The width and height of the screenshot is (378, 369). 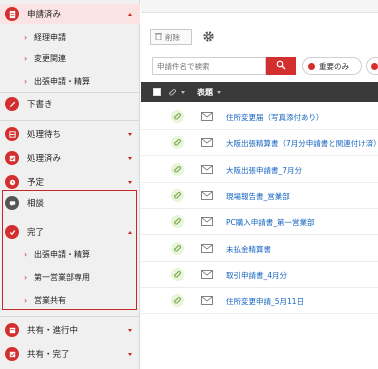 I want to click on search-button, so click(x=281, y=66).